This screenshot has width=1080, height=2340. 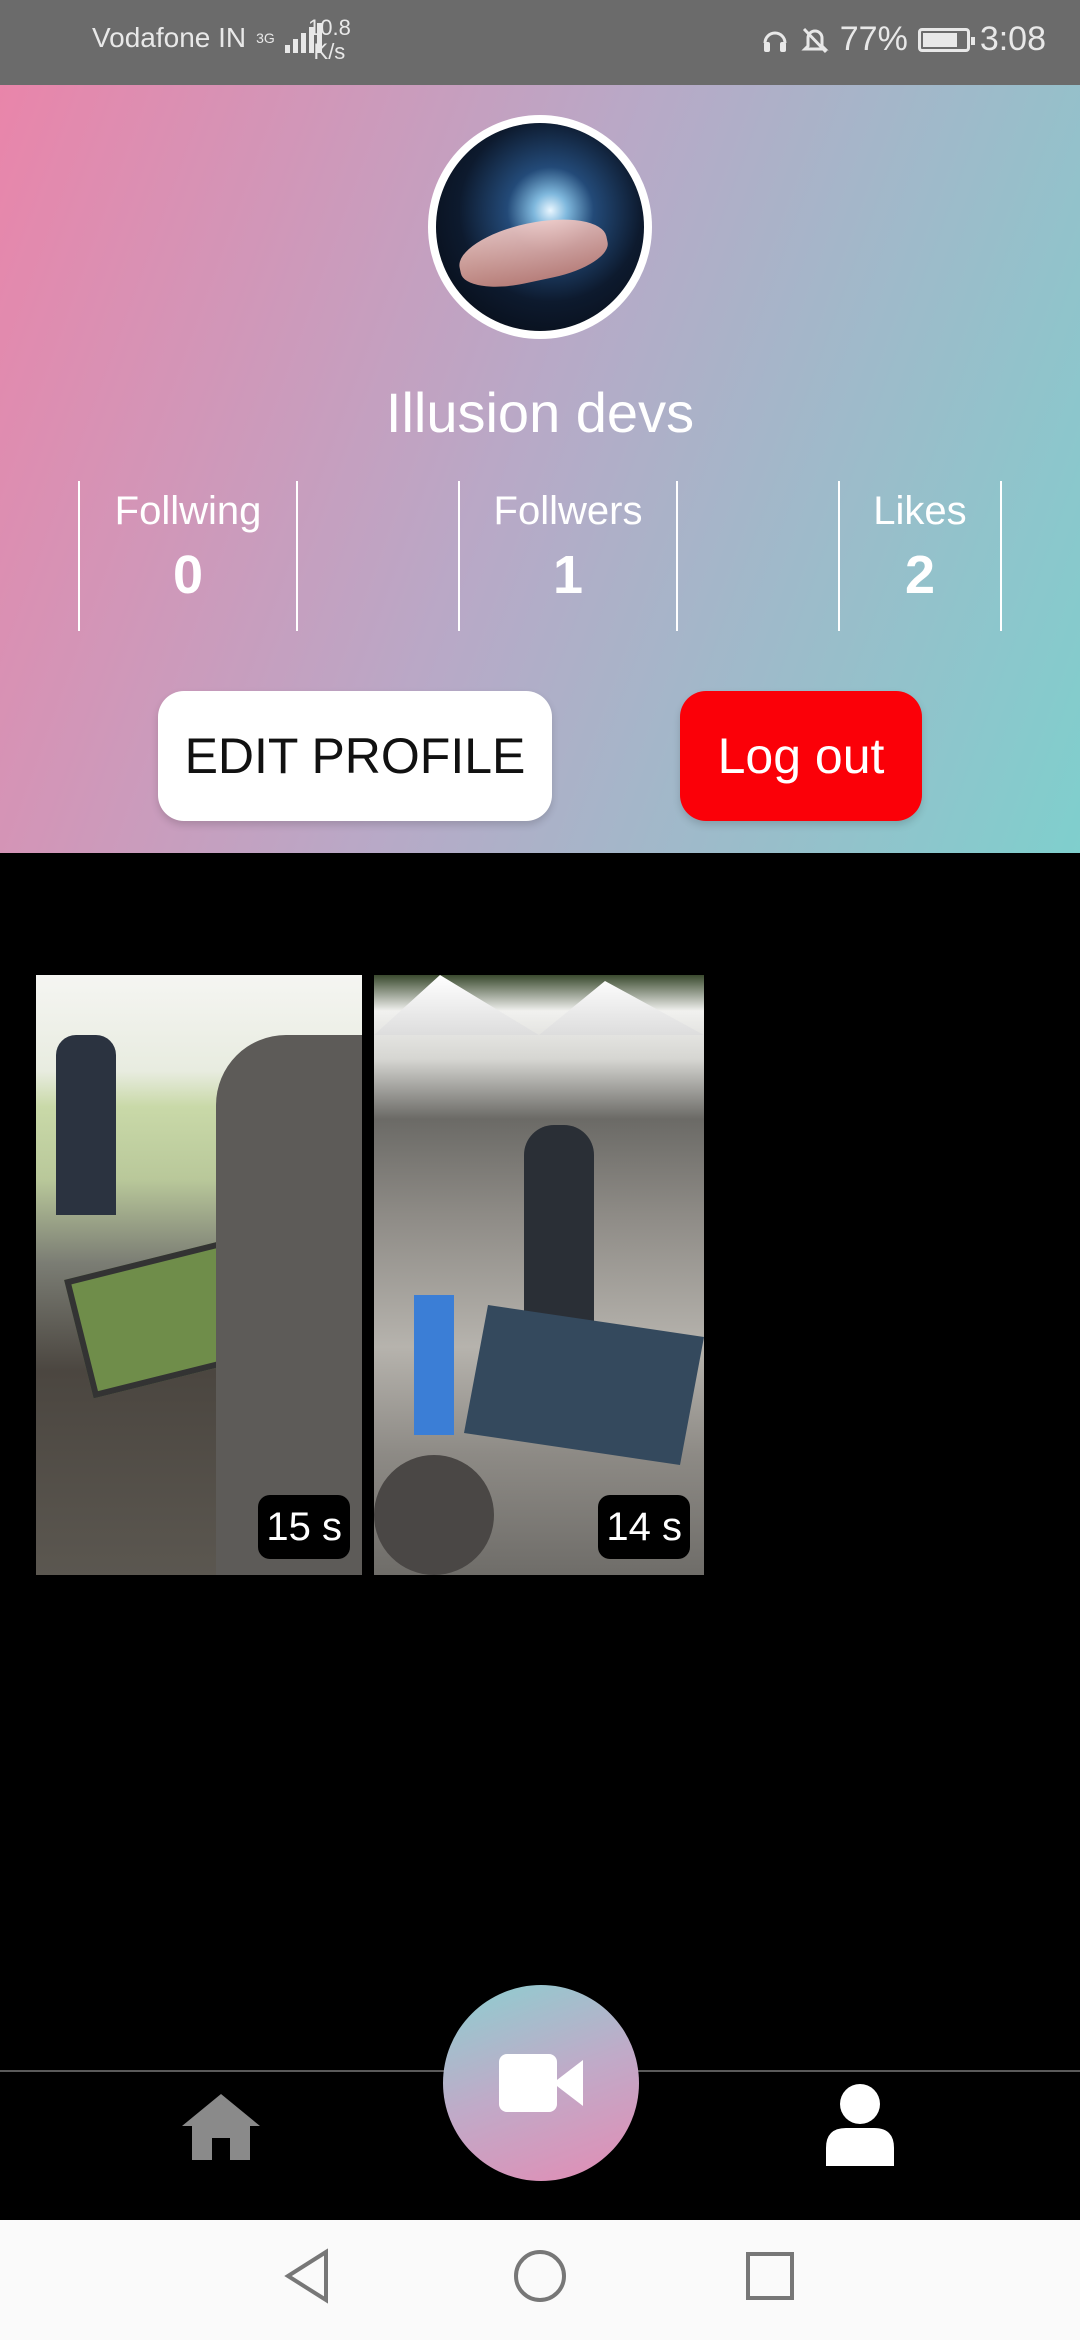 I want to click on stat-label: Likes, so click(x=920, y=511).